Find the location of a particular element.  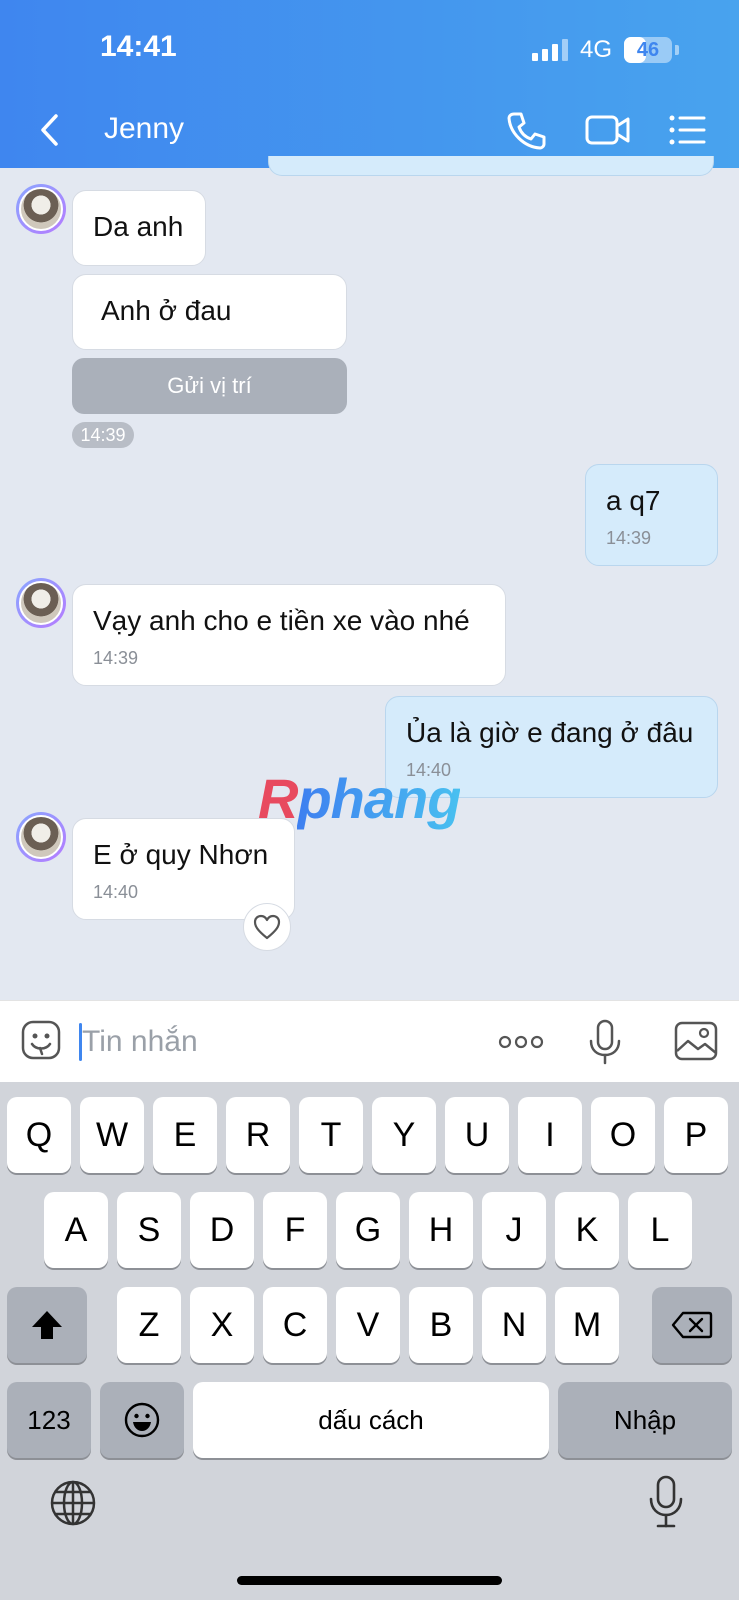

phone-icon is located at coordinates (526, 131).